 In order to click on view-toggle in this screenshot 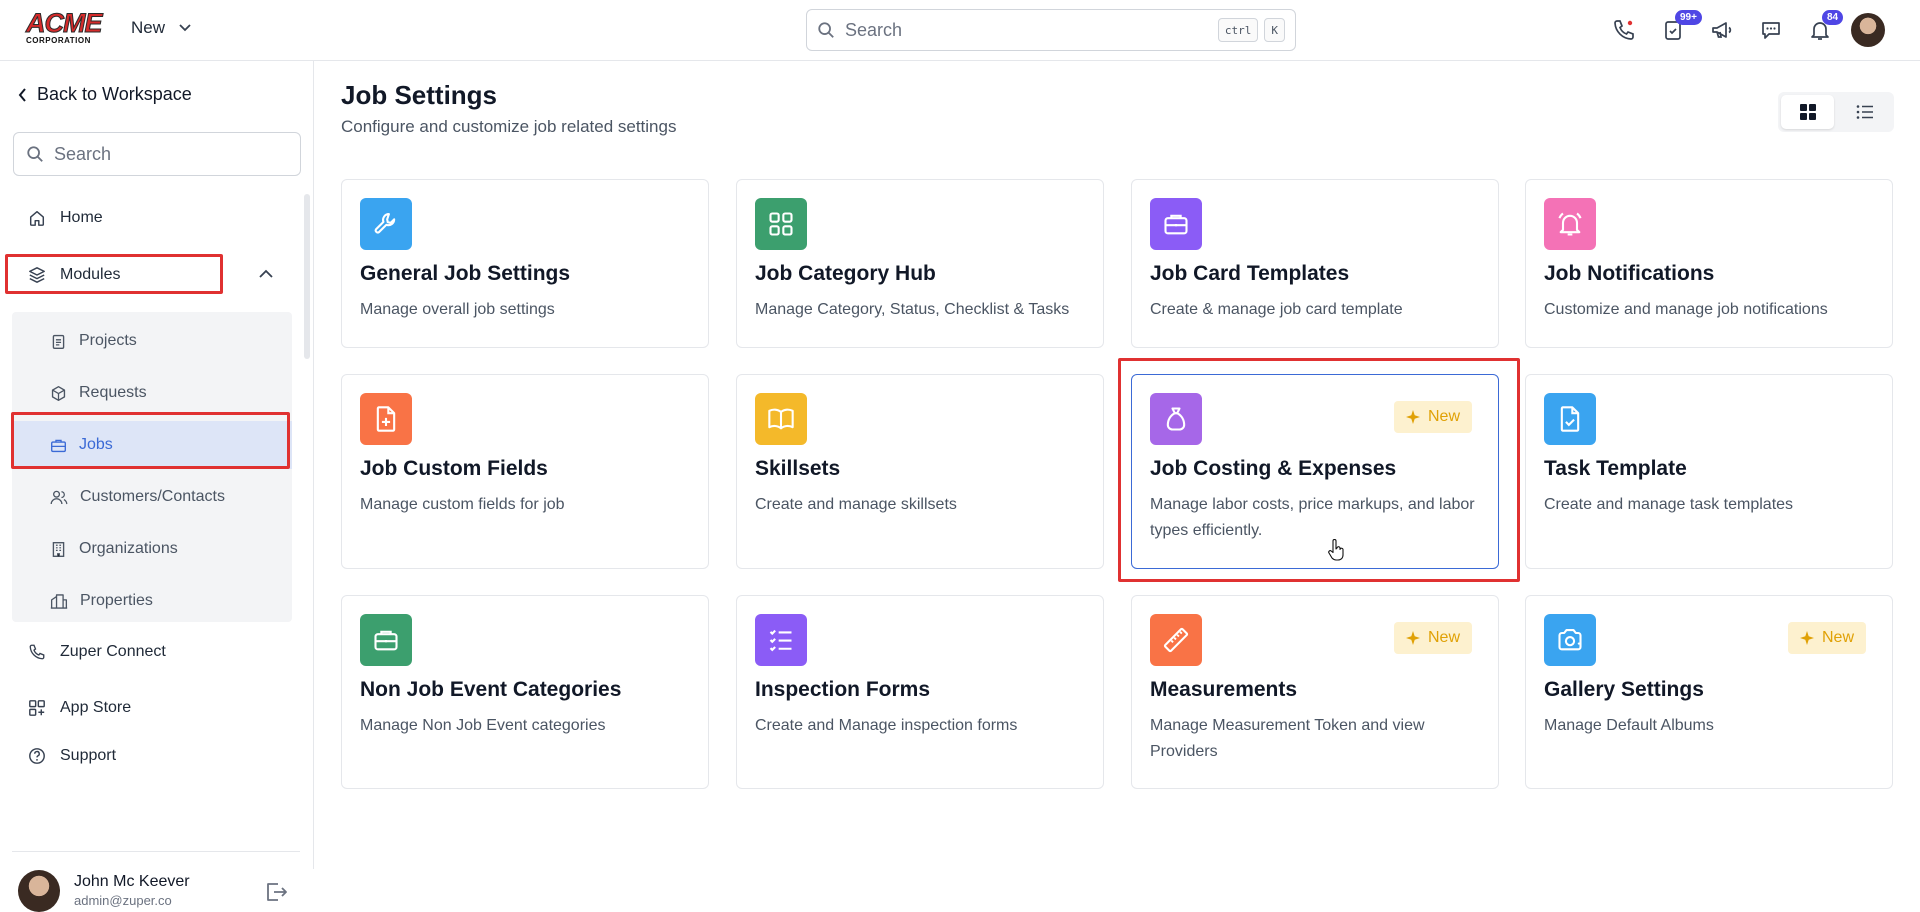, I will do `click(1836, 112)`.